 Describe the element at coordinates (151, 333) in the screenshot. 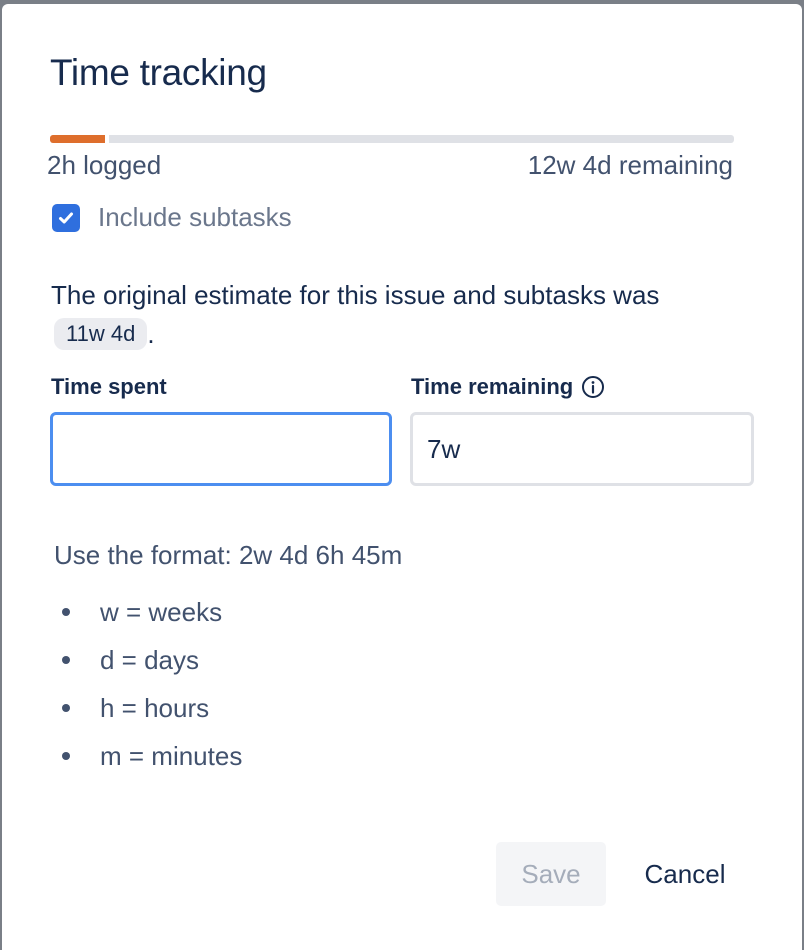

I see `estimate-suffix: .` at that location.